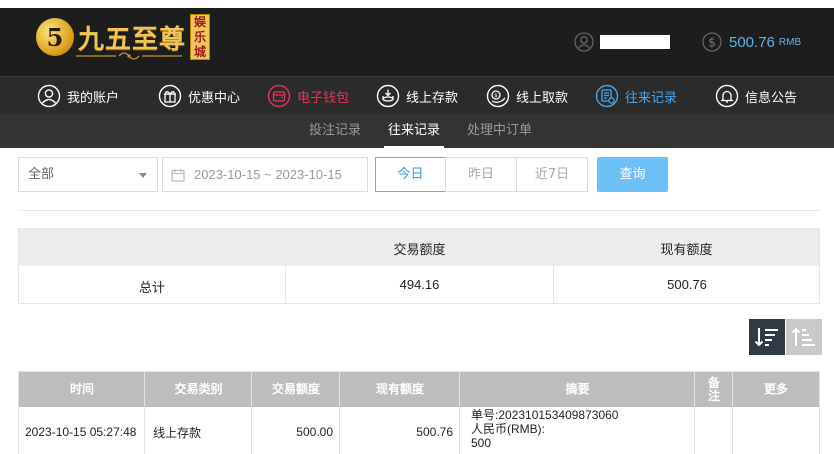 The image size is (834, 454). What do you see at coordinates (508, 429) in the screenshot?
I see `summary-currency-label: 人民币(RMB):` at bounding box center [508, 429].